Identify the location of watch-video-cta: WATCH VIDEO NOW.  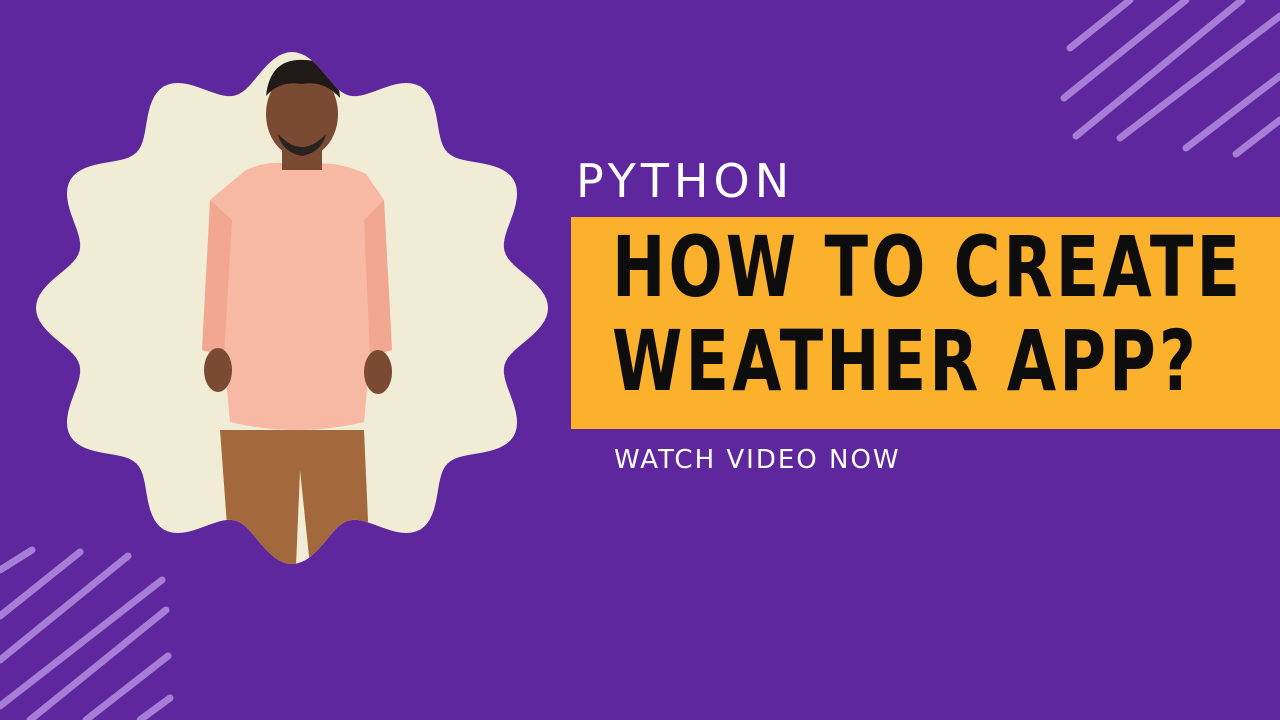
(757, 460).